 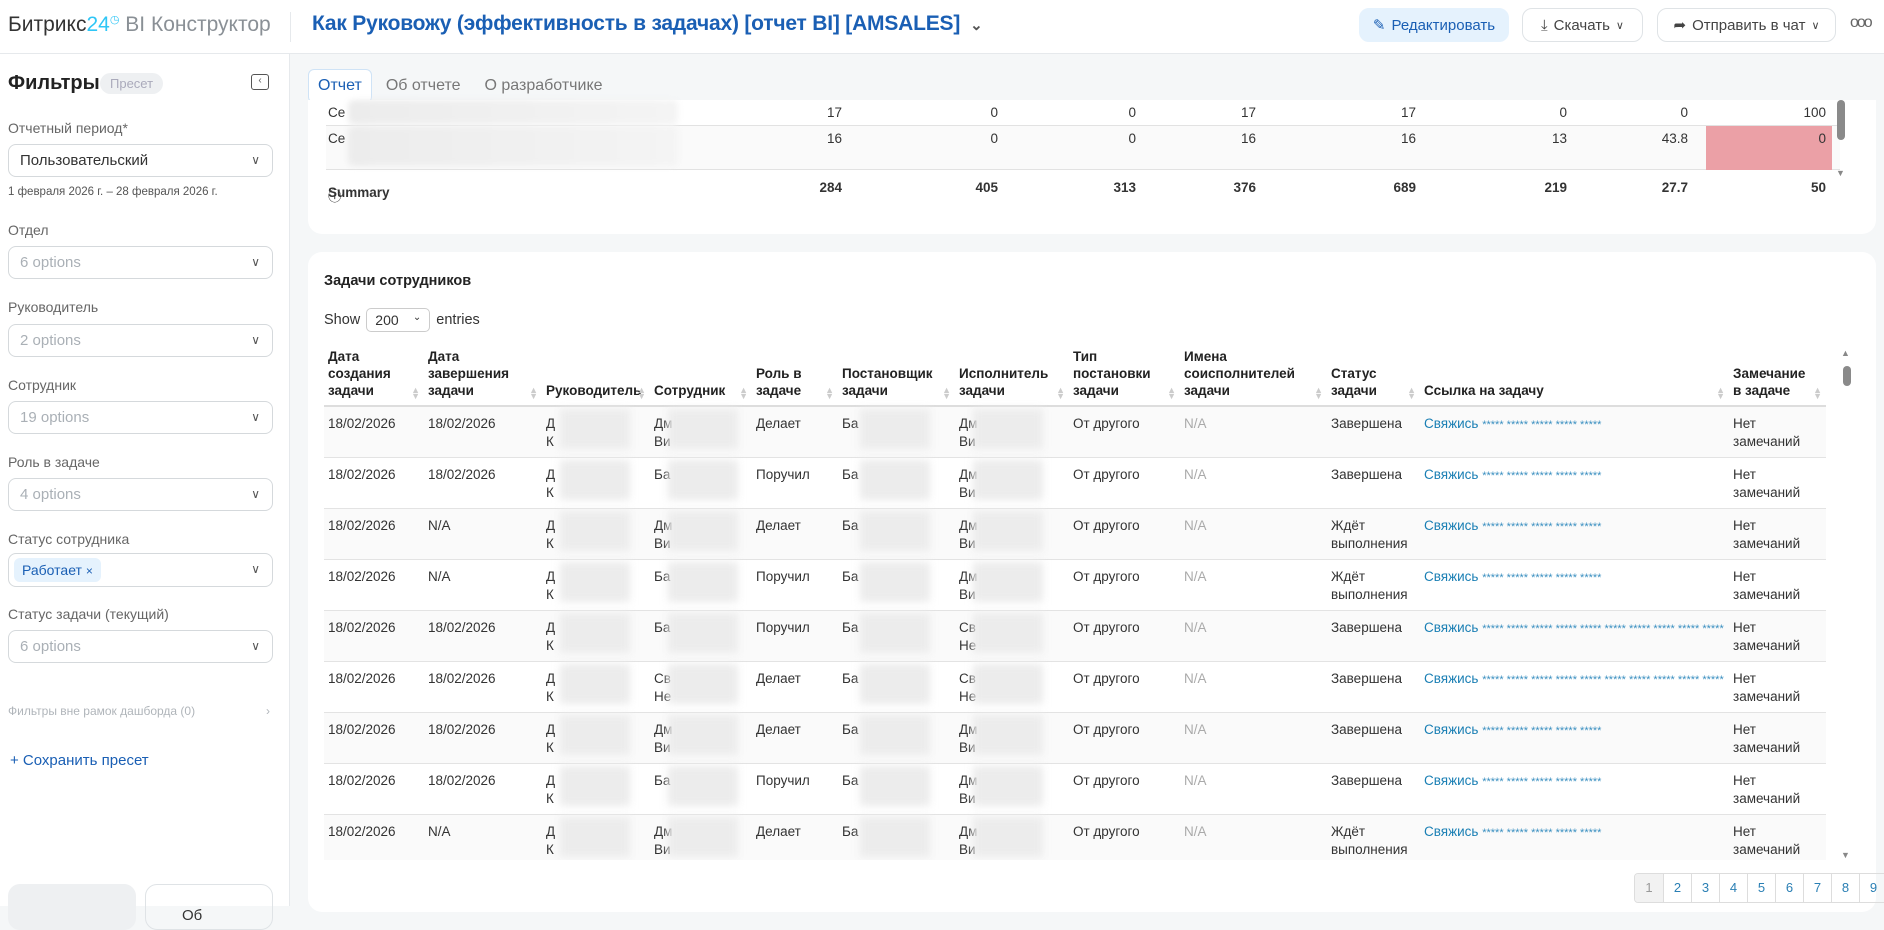 What do you see at coordinates (1705, 888) in the screenshot?
I see `page-button-3: 3` at bounding box center [1705, 888].